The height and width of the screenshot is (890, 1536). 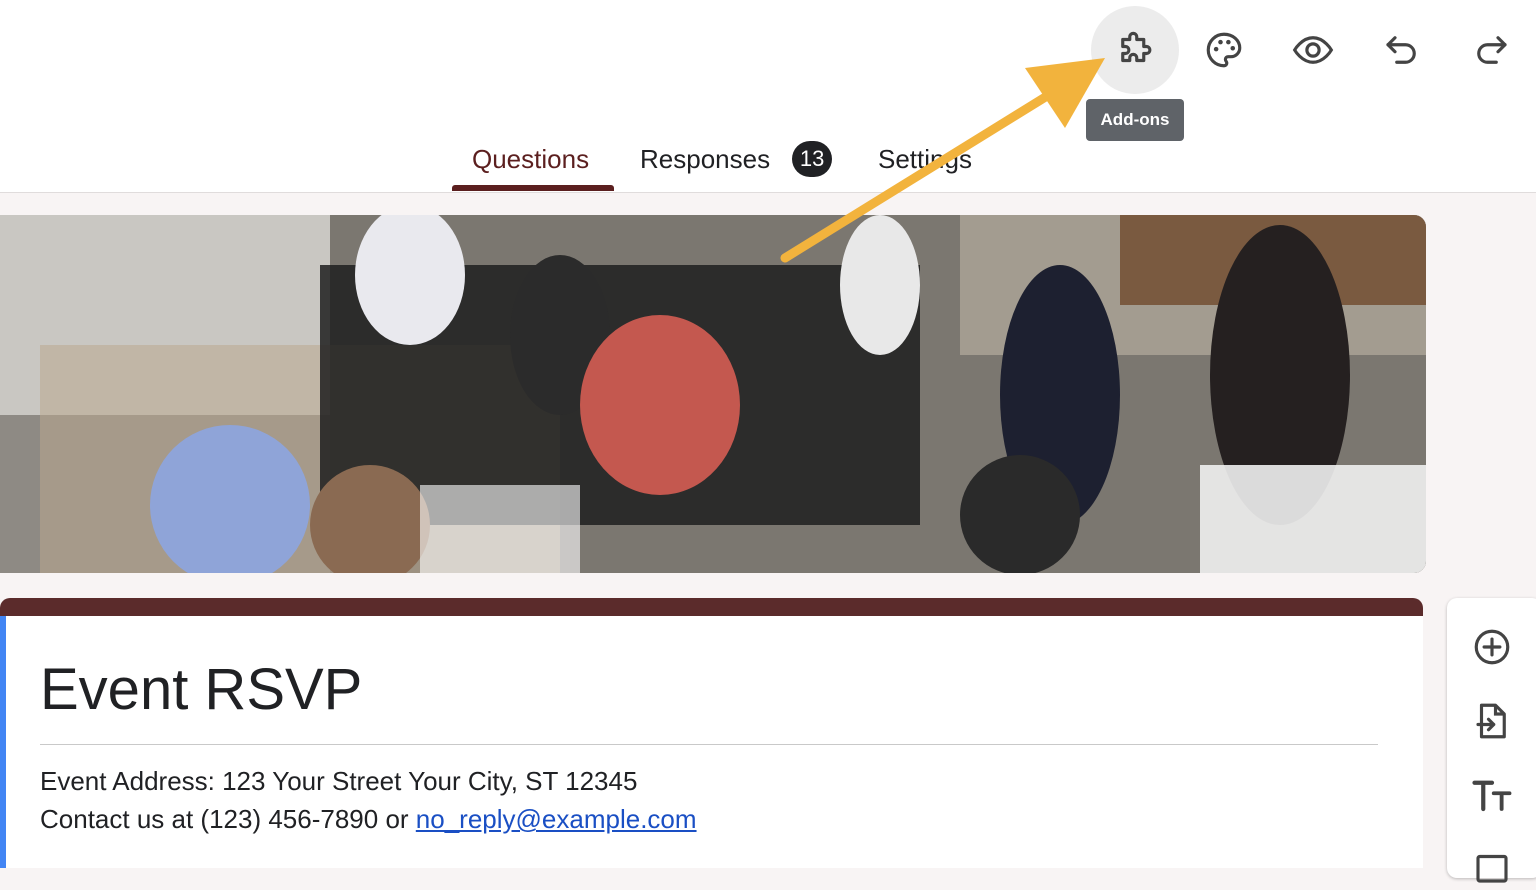 I want to click on addons-button, so click(x=1135, y=50).